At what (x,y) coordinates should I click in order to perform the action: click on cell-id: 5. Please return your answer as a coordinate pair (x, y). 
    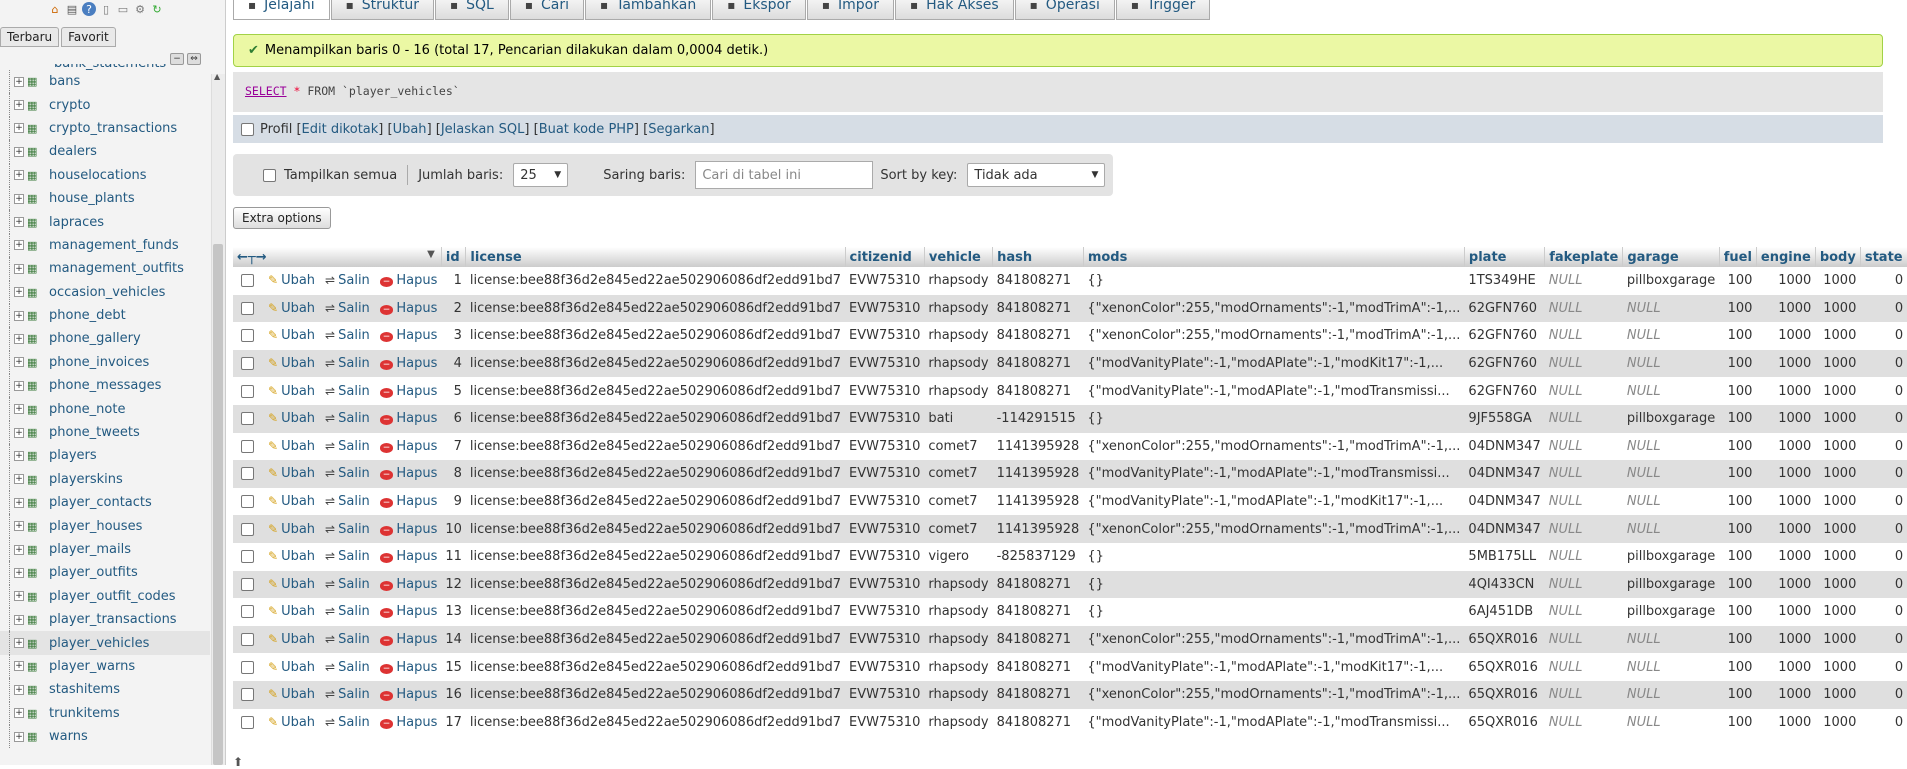
    Looking at the image, I should click on (453, 391).